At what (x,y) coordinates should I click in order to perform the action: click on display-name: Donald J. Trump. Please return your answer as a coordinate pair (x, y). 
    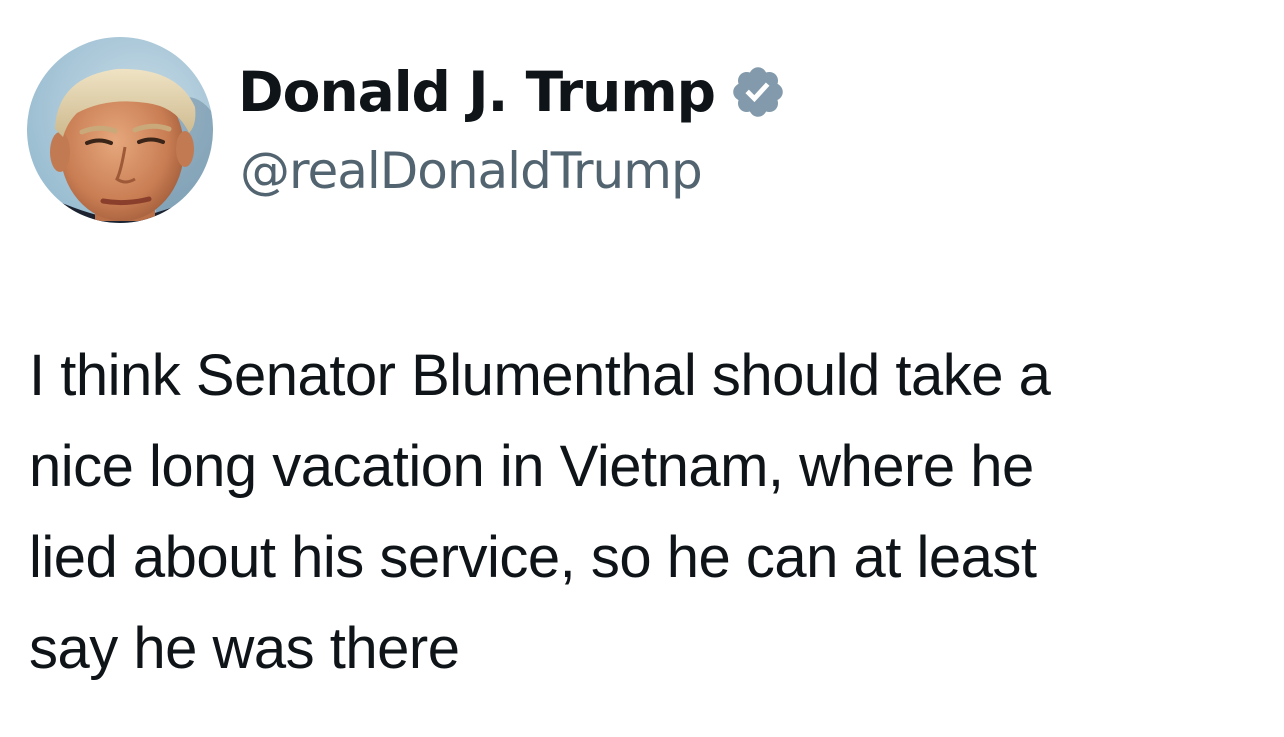
    Looking at the image, I should click on (477, 92).